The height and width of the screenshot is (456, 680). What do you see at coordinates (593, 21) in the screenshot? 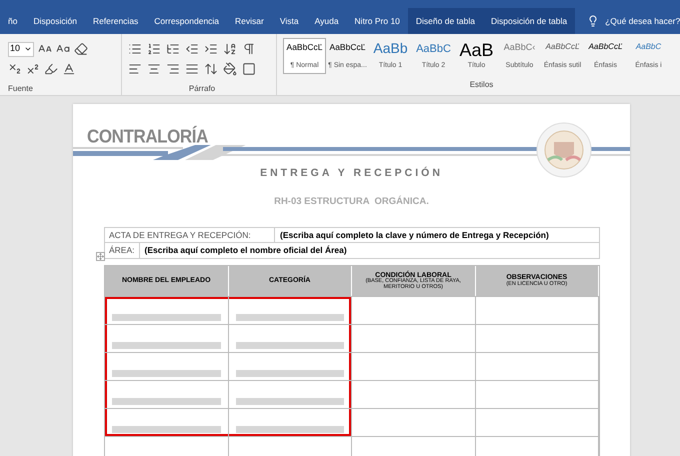
I see `lightbulb-icon` at bounding box center [593, 21].